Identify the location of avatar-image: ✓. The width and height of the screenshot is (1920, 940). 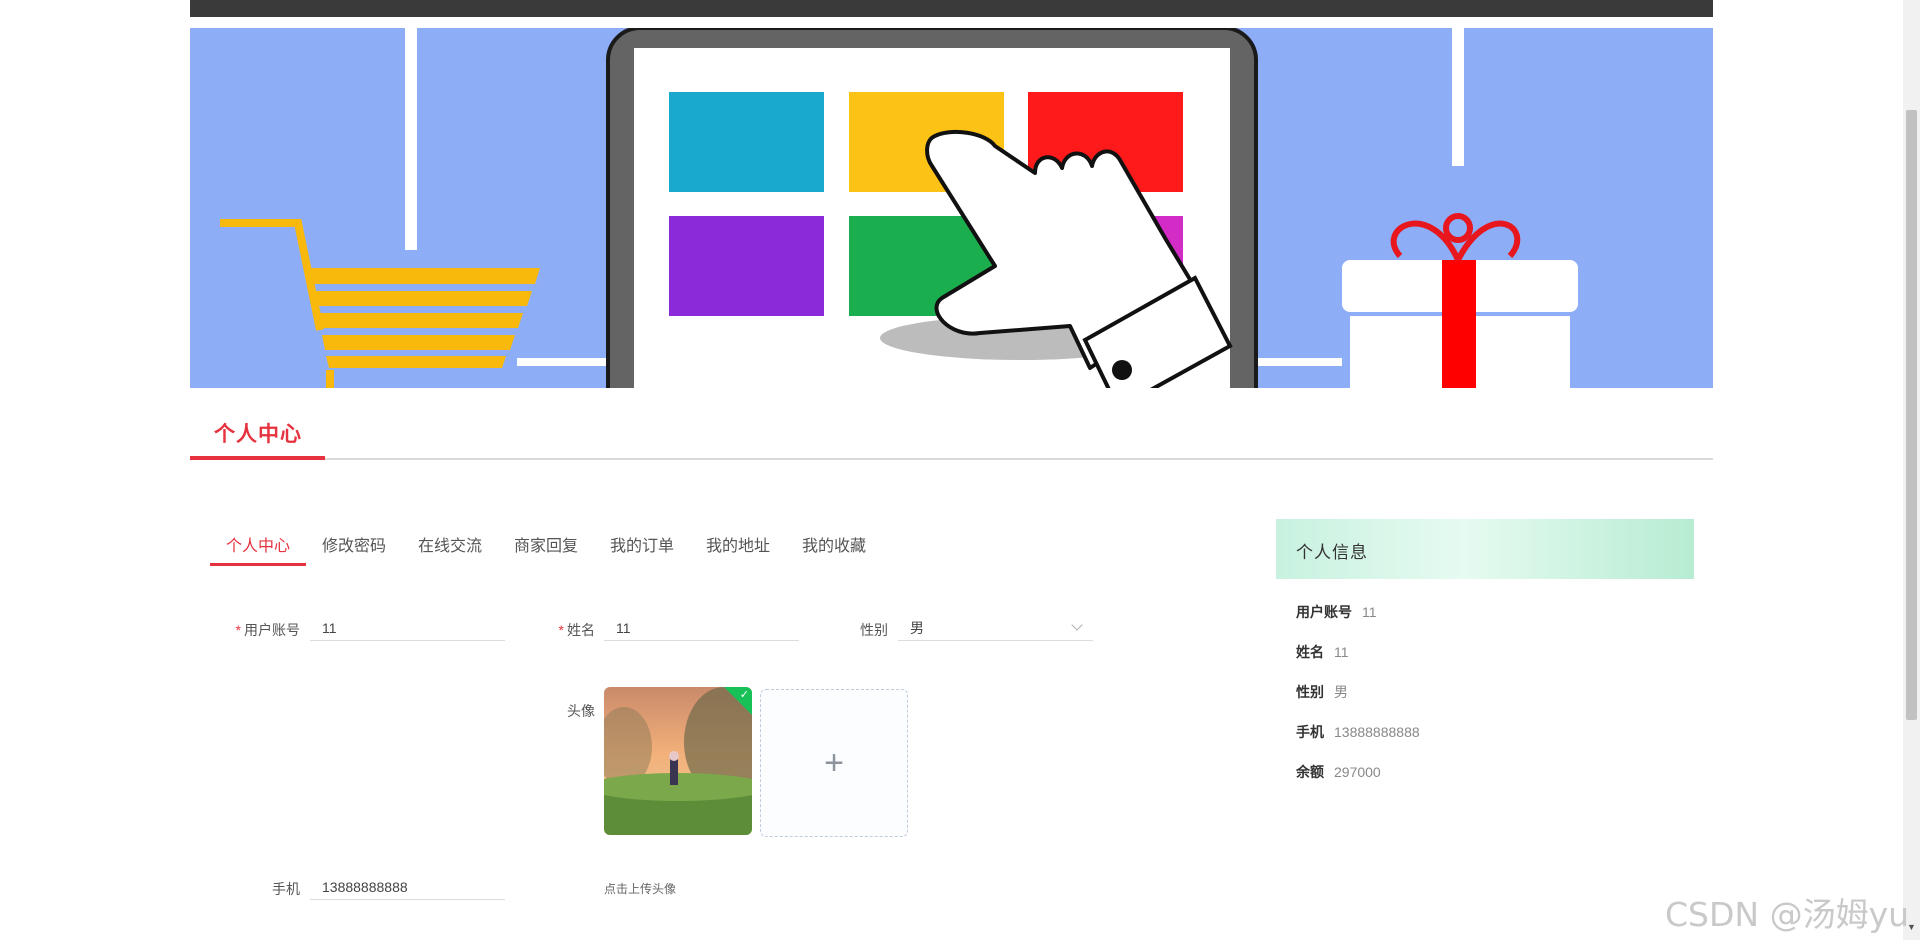
(678, 761).